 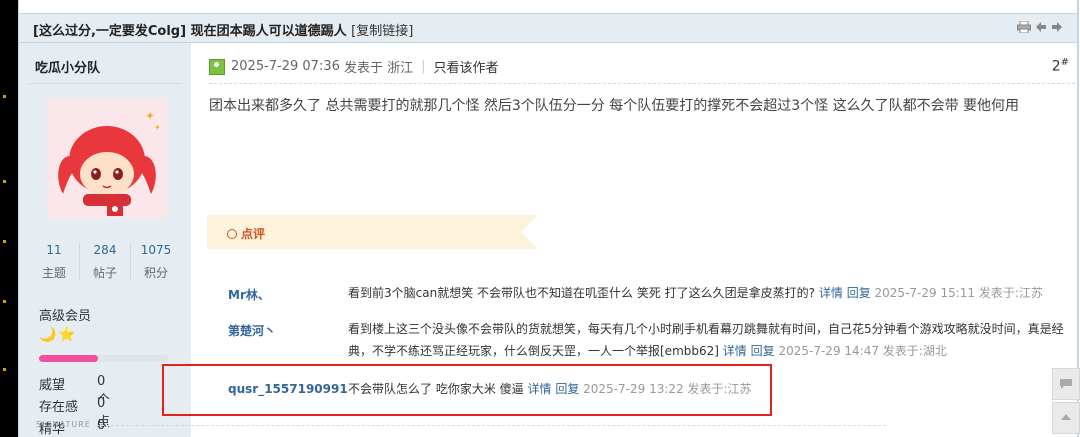 I want to click on comment-time: 2025-7-29 15:11 发表于:江苏, so click(x=958, y=293).